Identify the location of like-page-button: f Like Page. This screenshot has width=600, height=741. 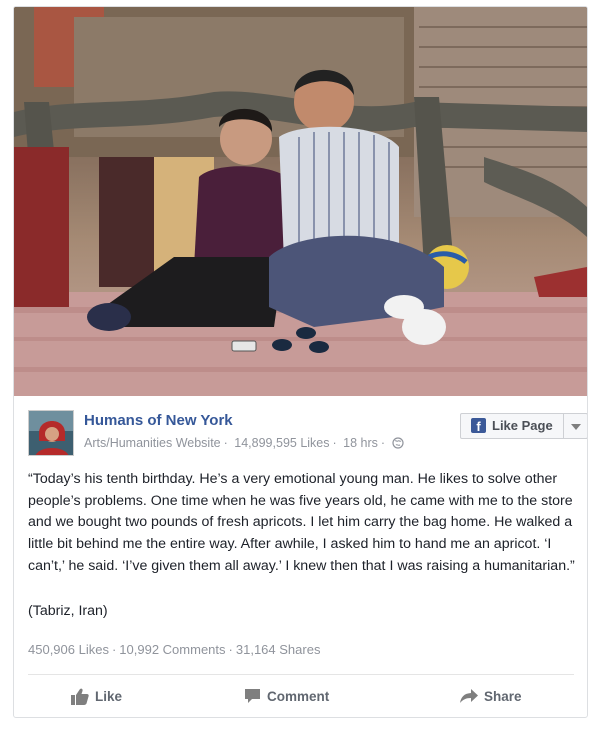
(523, 426).